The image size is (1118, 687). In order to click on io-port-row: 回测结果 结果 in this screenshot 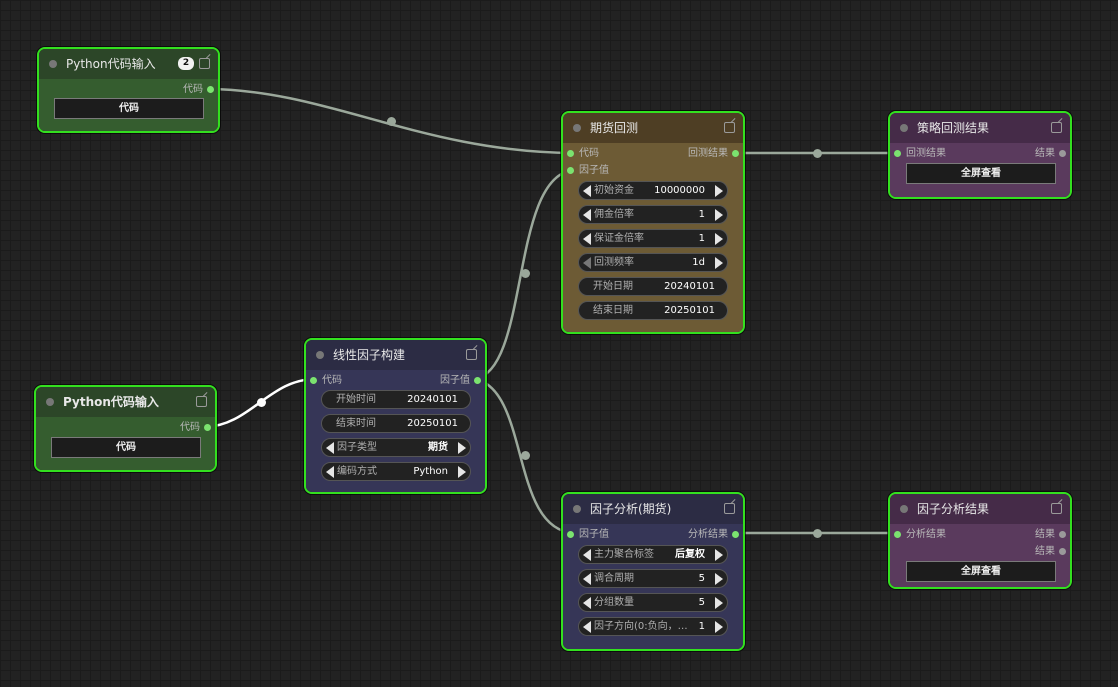, I will do `click(980, 154)`.